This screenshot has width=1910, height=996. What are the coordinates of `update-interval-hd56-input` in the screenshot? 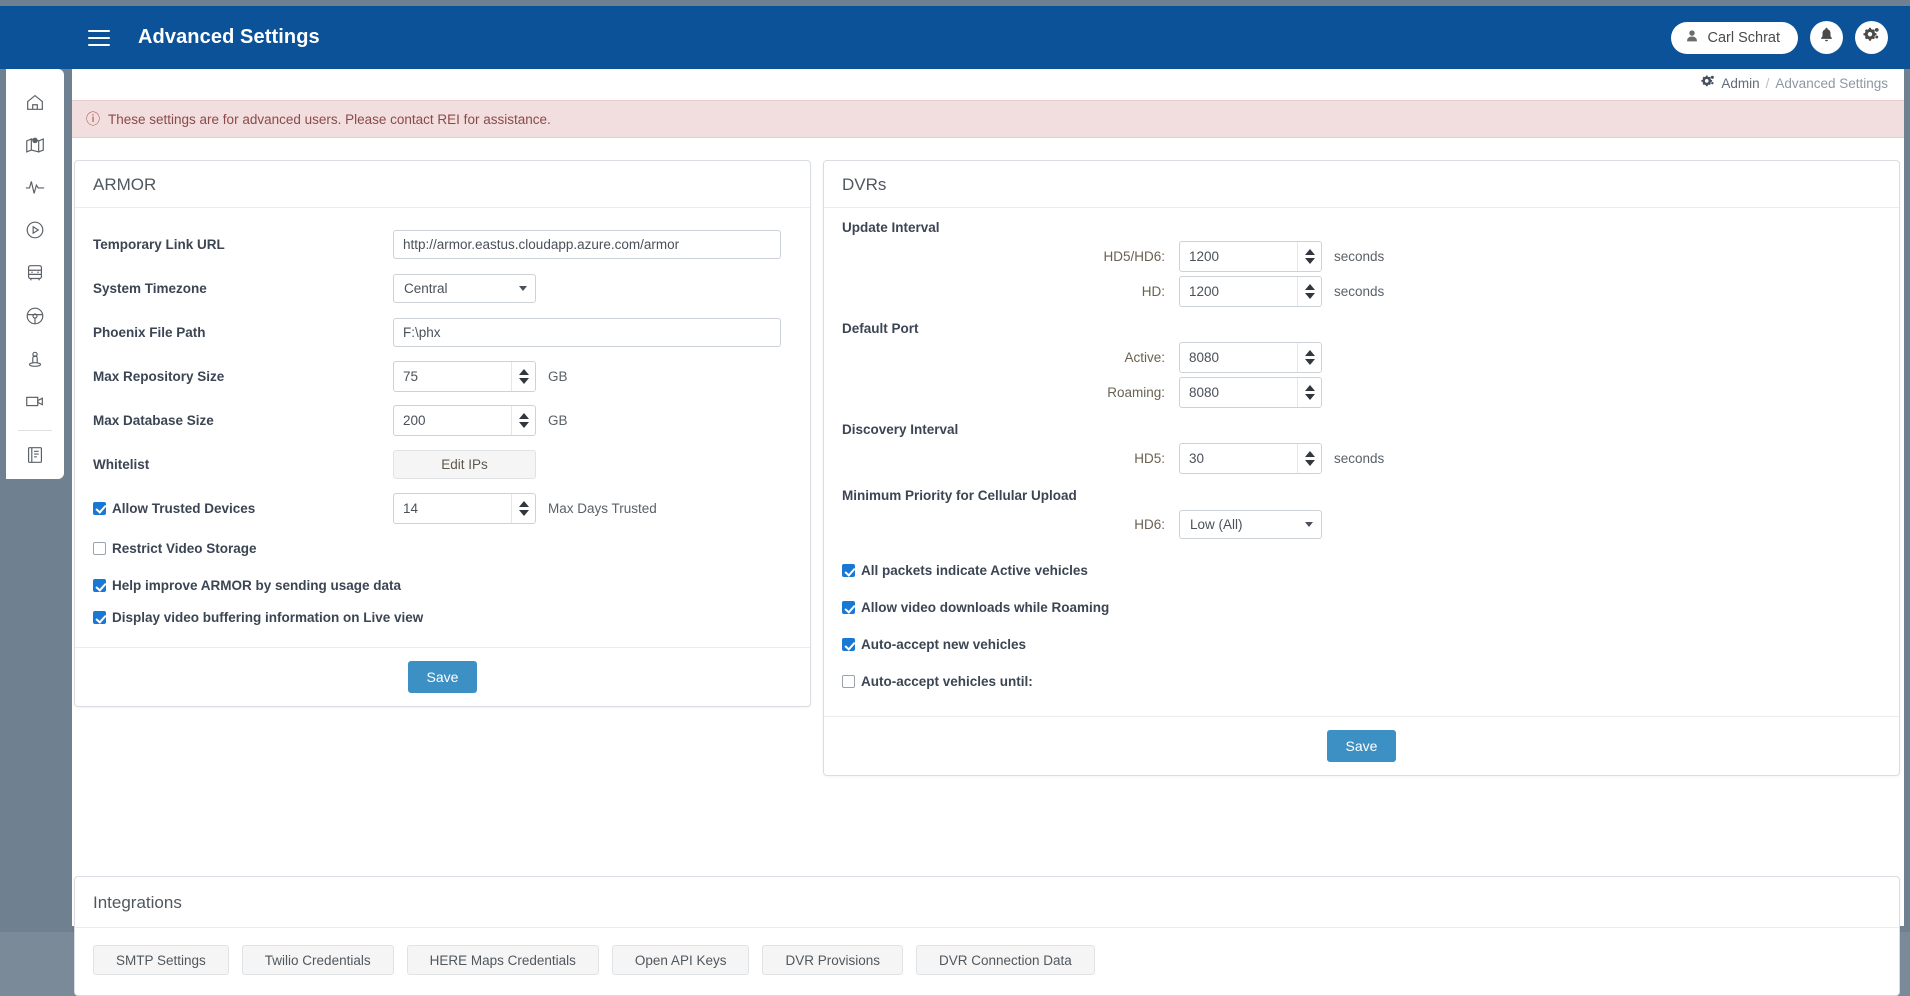 It's located at (1238, 256).